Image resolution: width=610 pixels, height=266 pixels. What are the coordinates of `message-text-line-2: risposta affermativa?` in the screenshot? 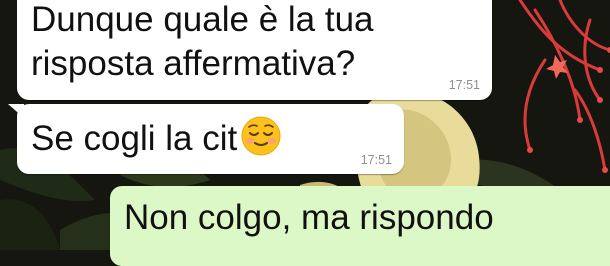 It's located at (193, 63).